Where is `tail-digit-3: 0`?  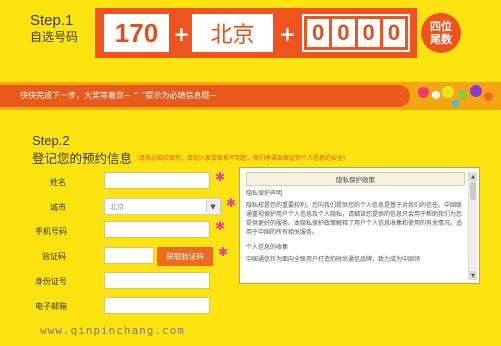 tail-digit-3: 0 is located at coordinates (368, 33).